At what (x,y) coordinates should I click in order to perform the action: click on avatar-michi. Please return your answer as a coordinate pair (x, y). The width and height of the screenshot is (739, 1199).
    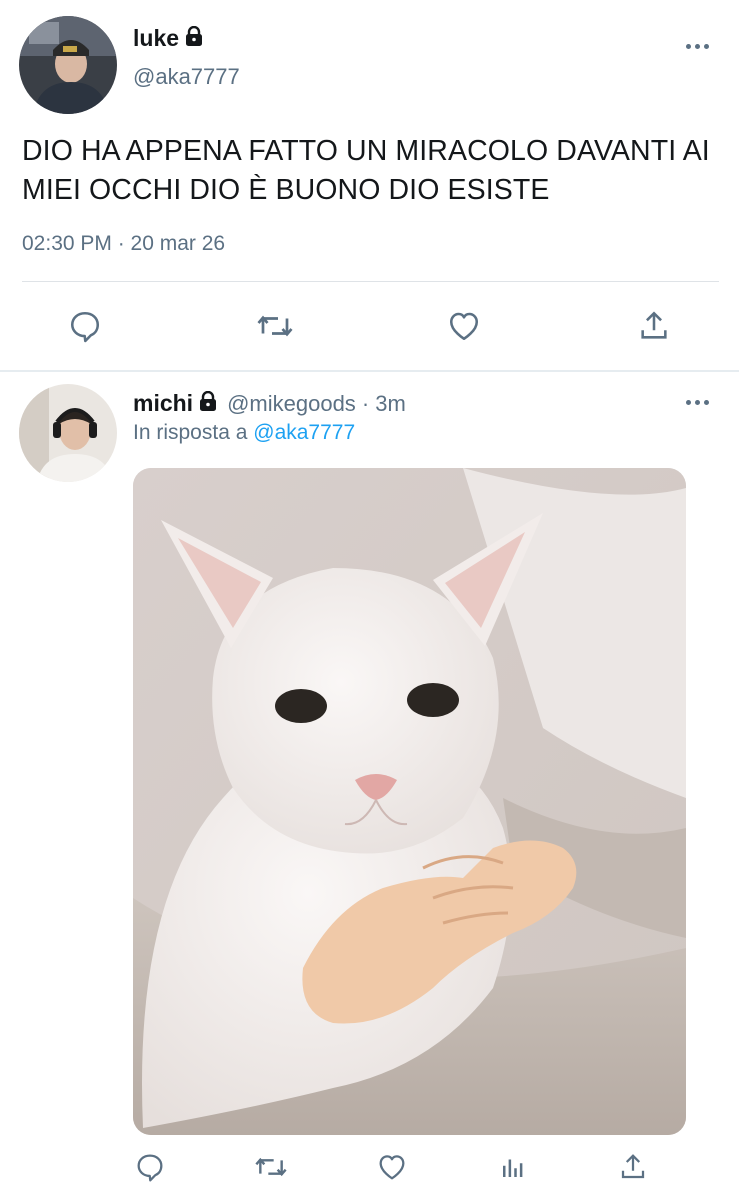
    Looking at the image, I should click on (68, 433).